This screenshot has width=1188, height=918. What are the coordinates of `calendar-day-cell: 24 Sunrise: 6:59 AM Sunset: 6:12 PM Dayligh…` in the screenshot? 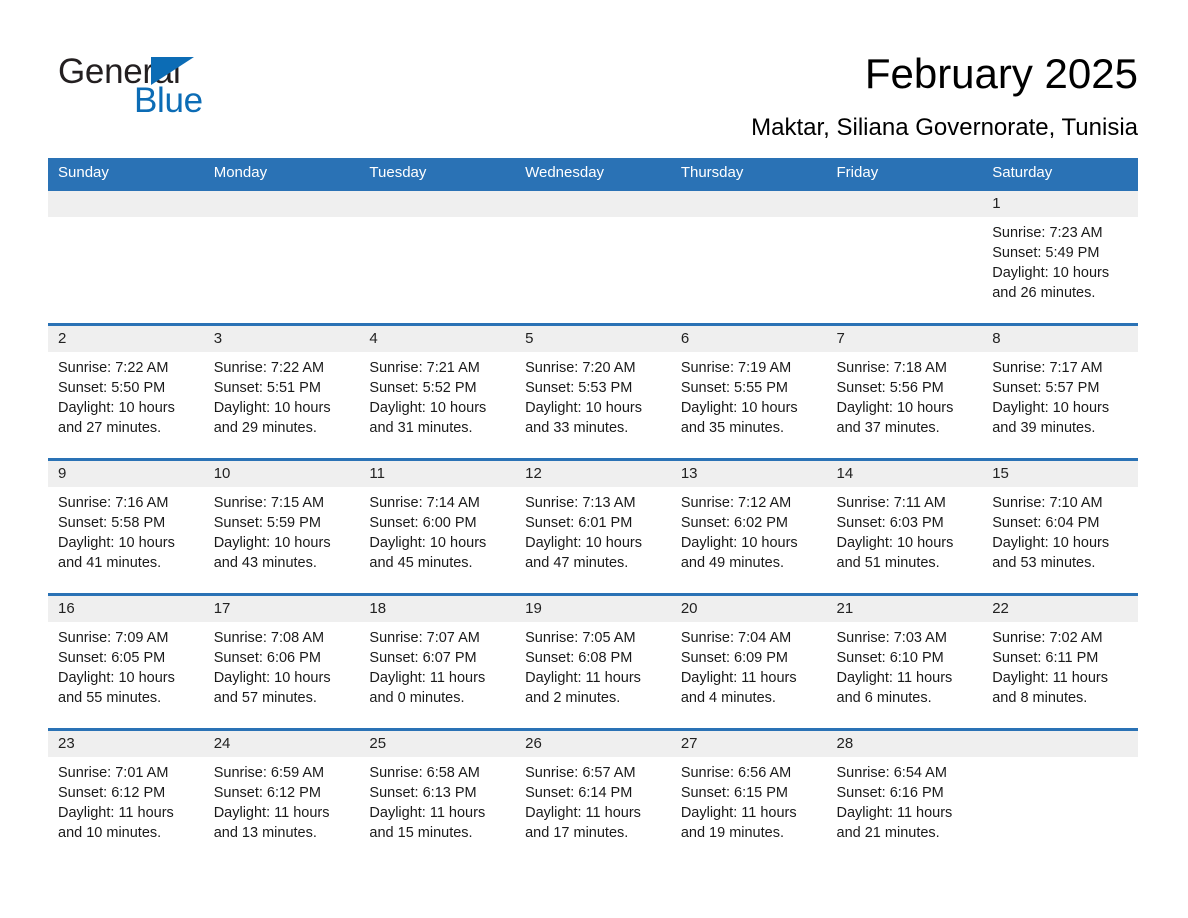 It's located at (281, 796).